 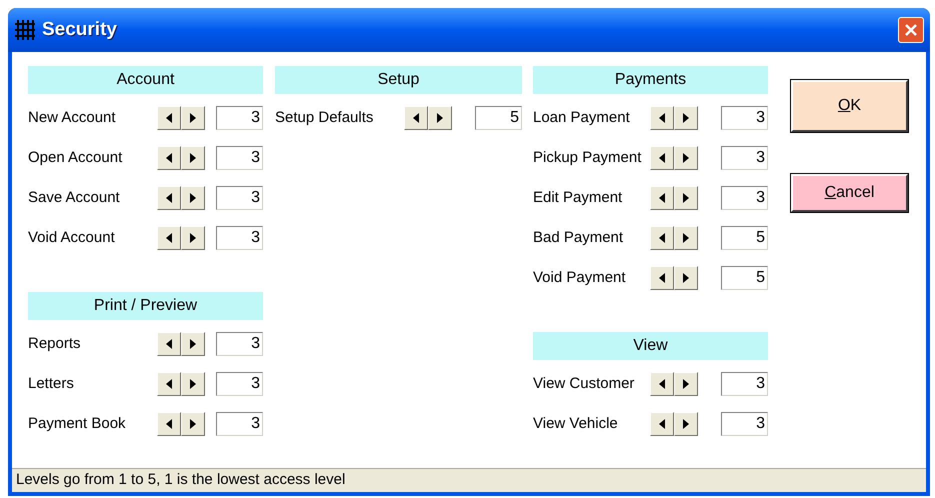 What do you see at coordinates (145, 306) in the screenshot?
I see `section-header: Print / Preview` at bounding box center [145, 306].